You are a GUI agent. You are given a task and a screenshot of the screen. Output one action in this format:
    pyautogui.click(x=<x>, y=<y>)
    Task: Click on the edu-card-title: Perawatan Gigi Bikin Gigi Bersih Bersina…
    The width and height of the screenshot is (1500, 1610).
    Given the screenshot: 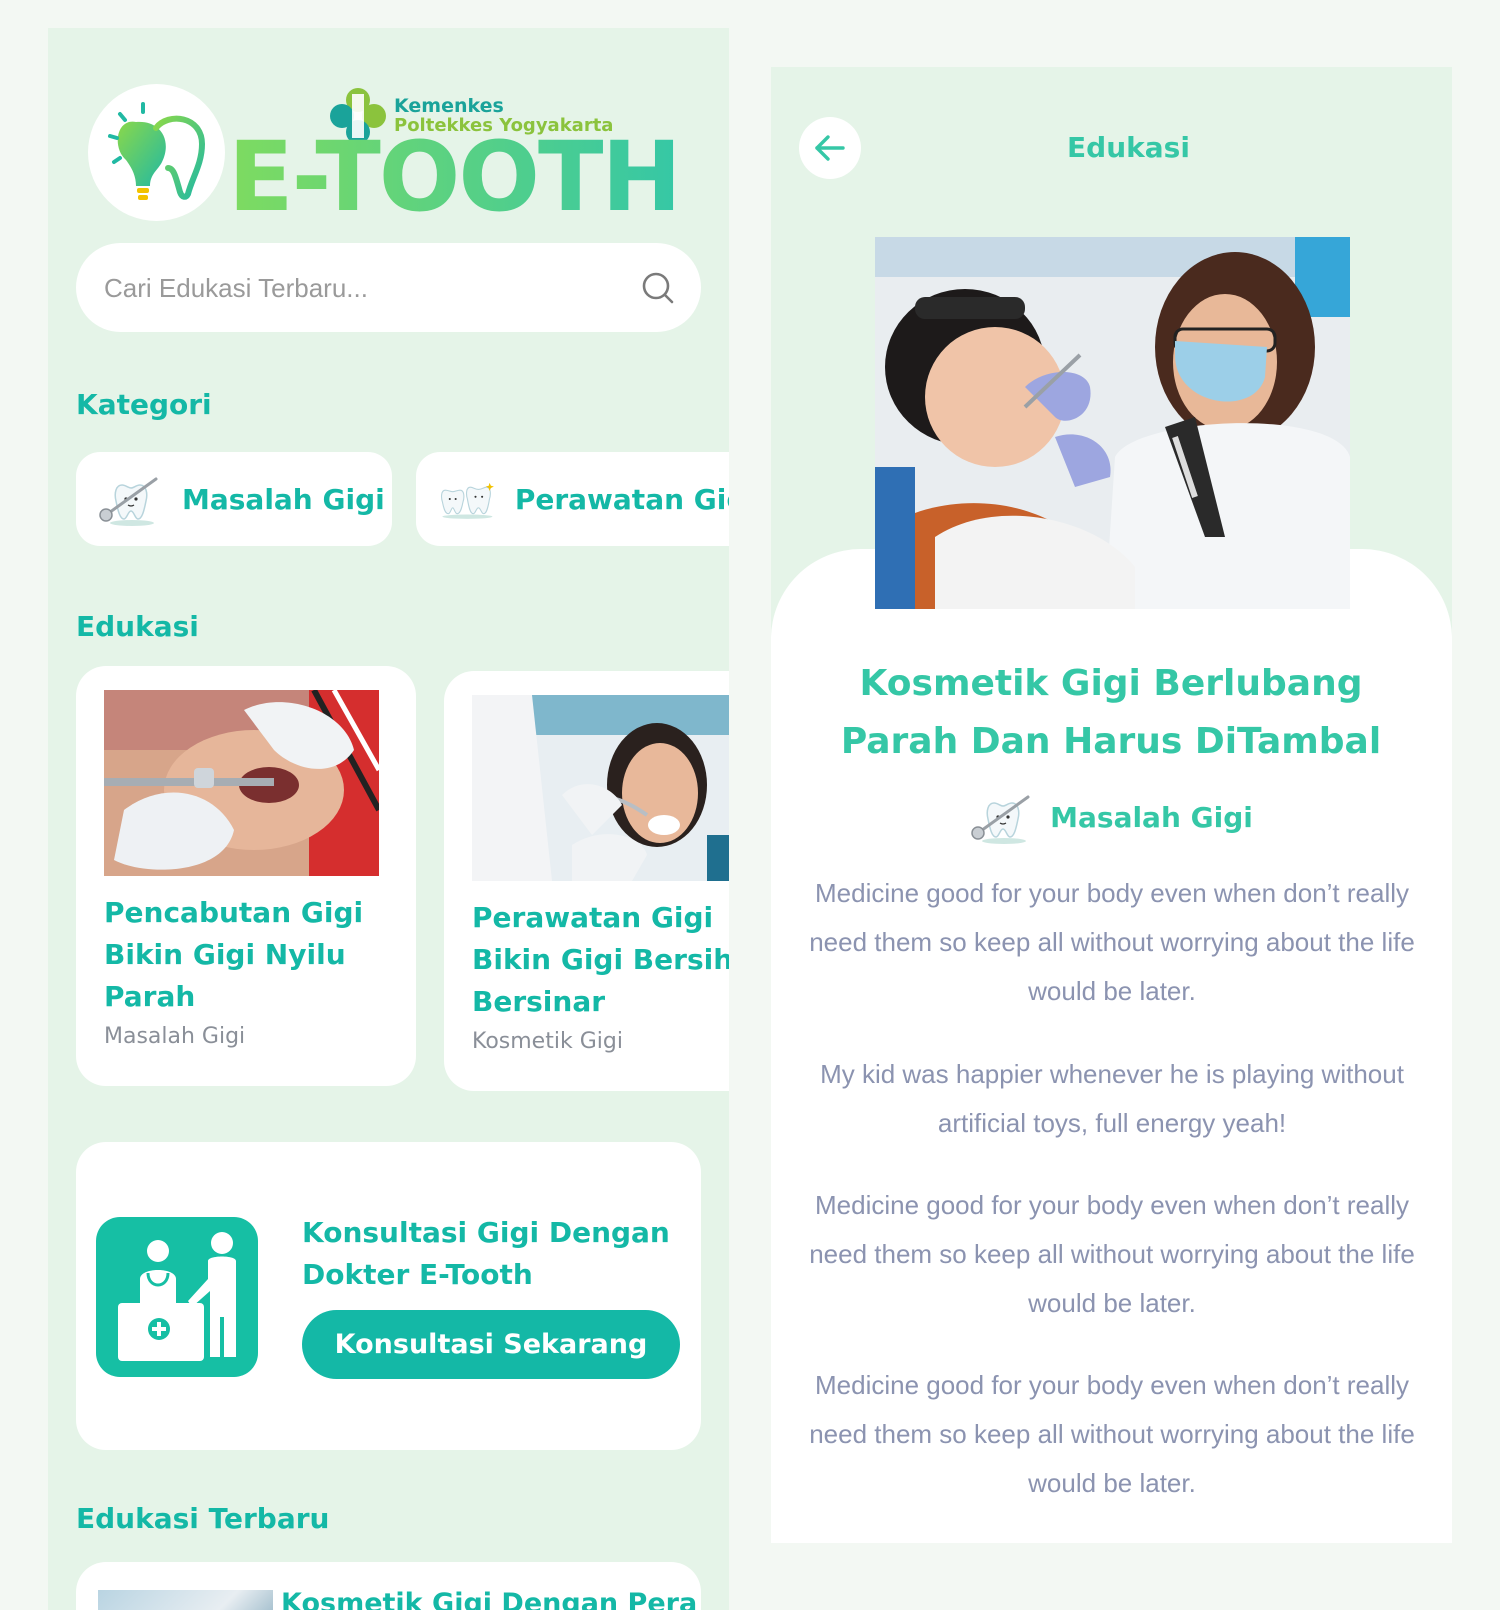 What is the action you would take?
    pyautogui.click(x=600, y=959)
    